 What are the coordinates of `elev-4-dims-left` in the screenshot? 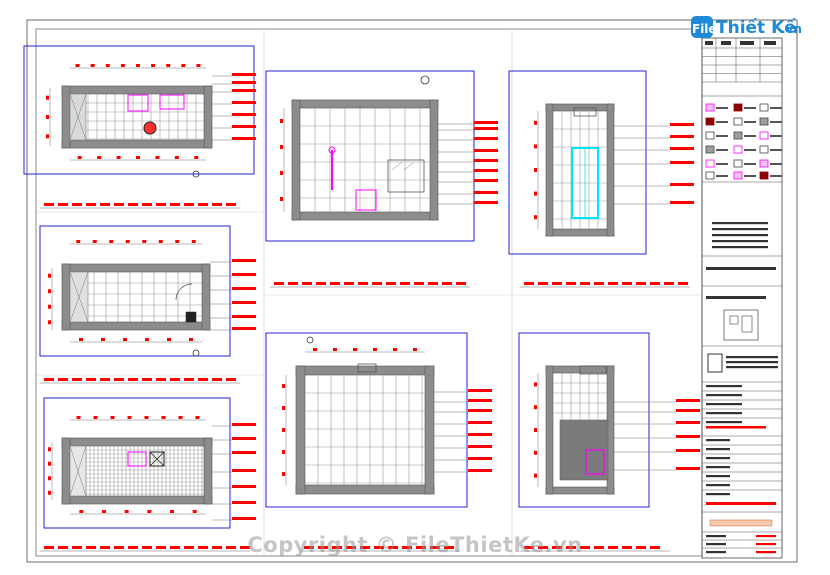 It's located at (536, 430).